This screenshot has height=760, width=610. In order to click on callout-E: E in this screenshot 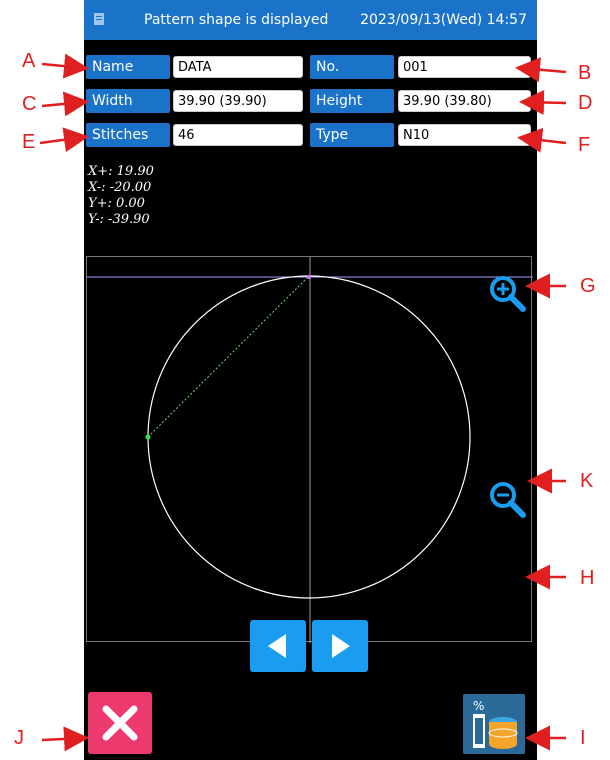, I will do `click(29, 142)`.